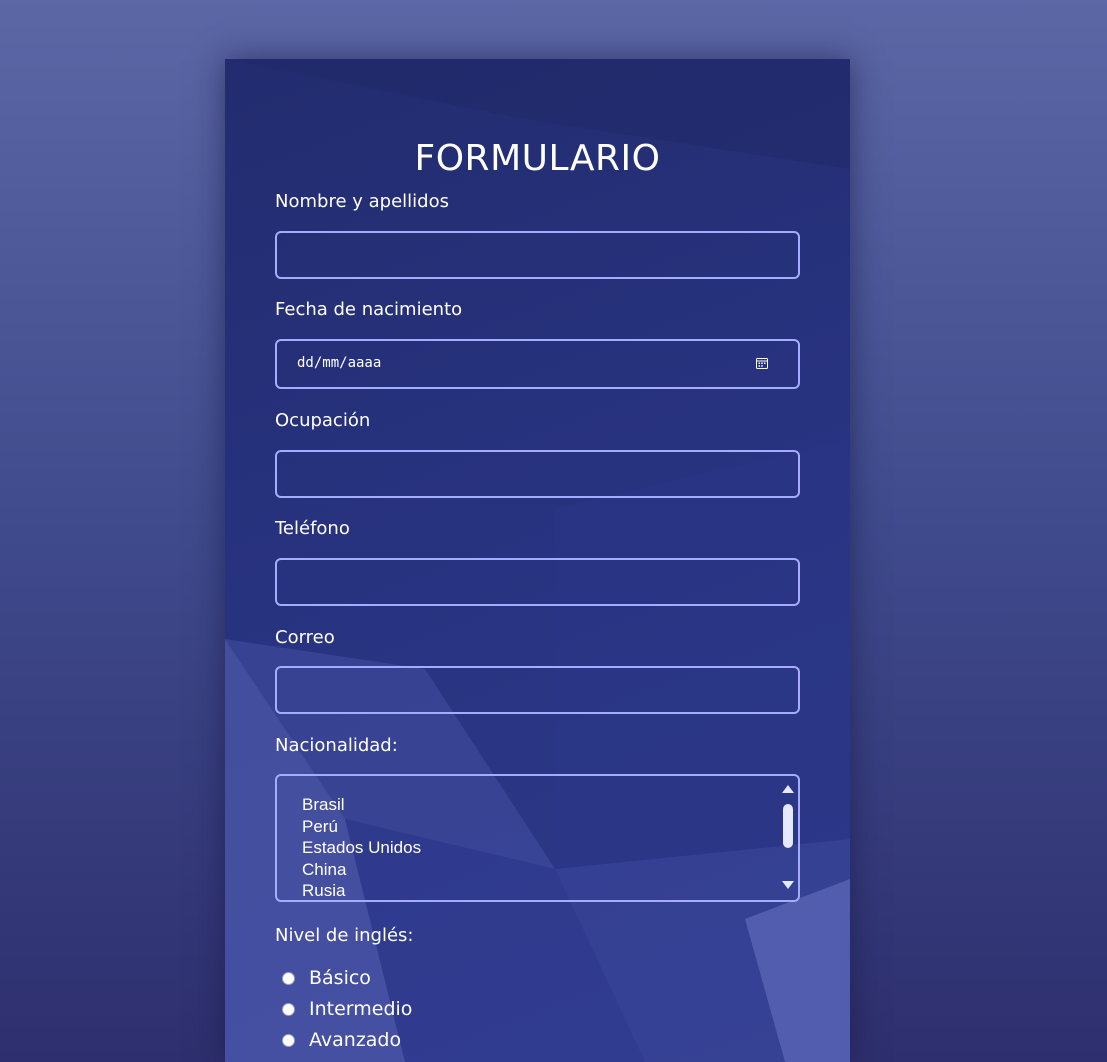 The image size is (1107, 1062). Describe the element at coordinates (369, 309) in the screenshot. I see `birthdate-label: Fecha de nacimiento` at that location.